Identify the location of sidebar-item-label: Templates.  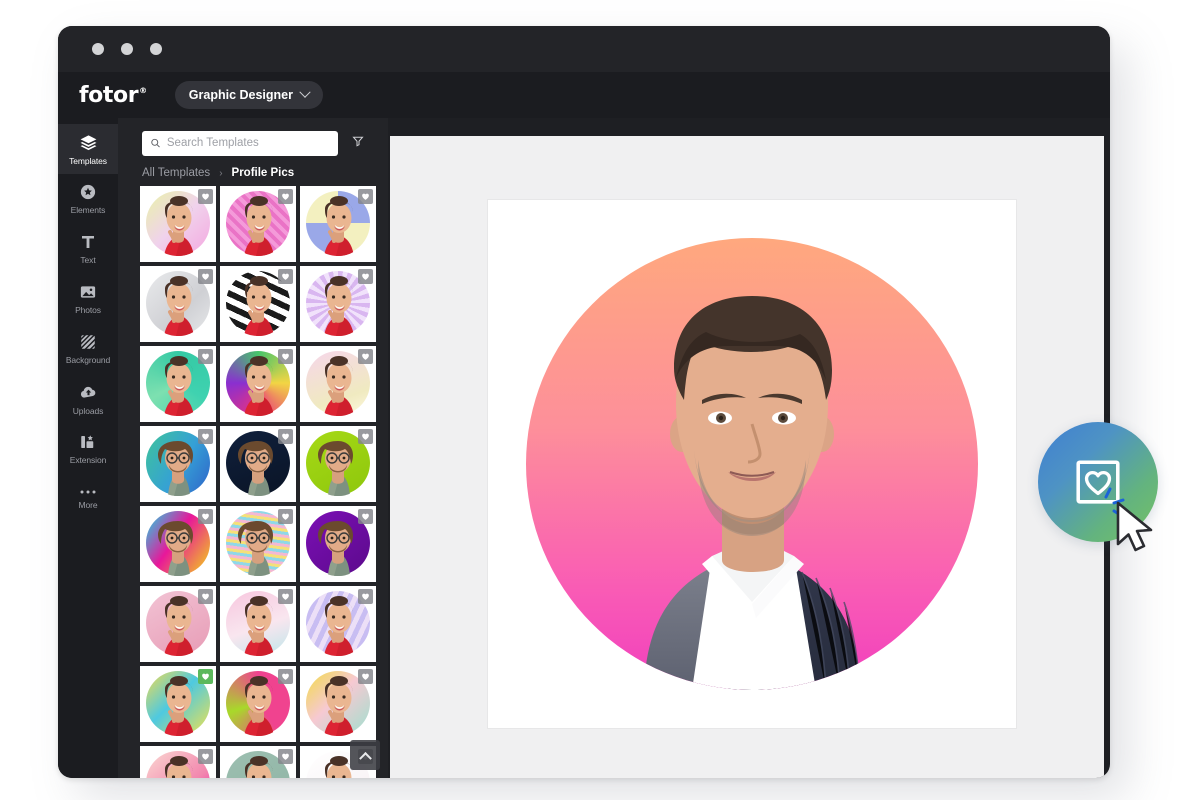
(88, 160).